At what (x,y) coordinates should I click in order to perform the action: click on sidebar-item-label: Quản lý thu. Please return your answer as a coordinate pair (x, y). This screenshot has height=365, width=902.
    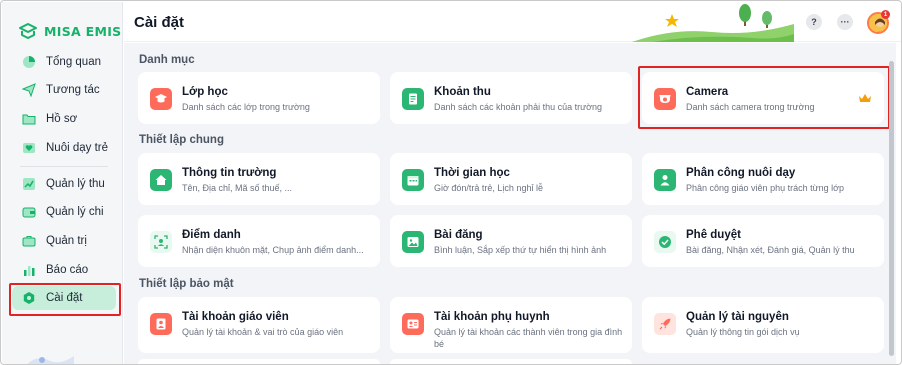
    Looking at the image, I should click on (75, 184).